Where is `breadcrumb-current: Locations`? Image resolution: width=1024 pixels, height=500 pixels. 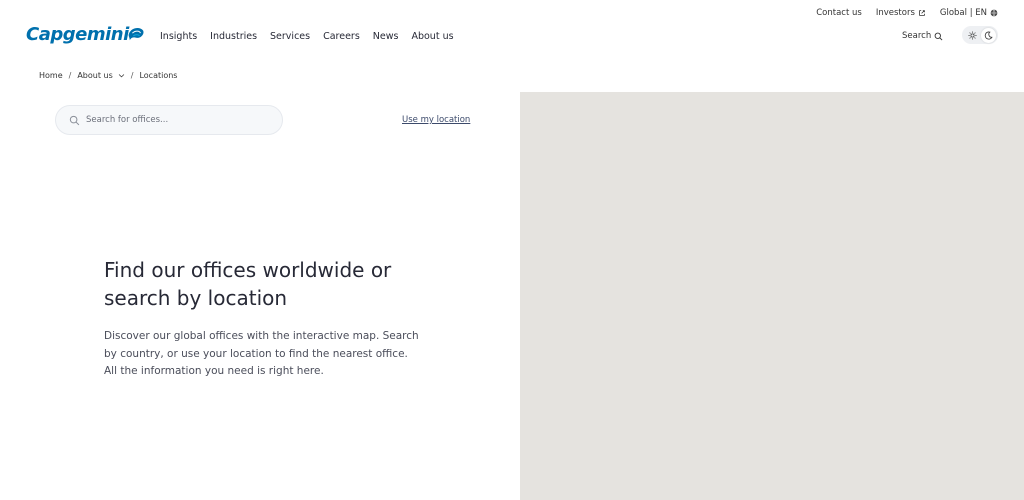 breadcrumb-current: Locations is located at coordinates (158, 75).